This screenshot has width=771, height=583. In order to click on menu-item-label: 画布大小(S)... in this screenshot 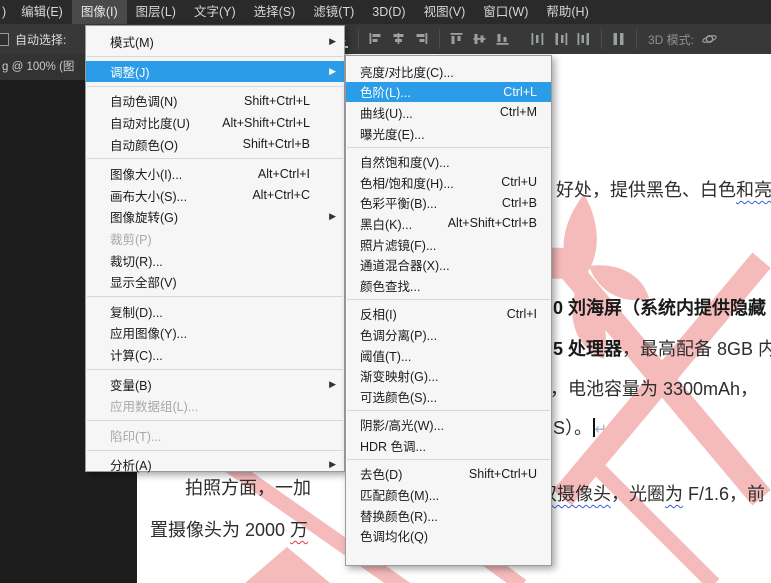, I will do `click(149, 196)`.